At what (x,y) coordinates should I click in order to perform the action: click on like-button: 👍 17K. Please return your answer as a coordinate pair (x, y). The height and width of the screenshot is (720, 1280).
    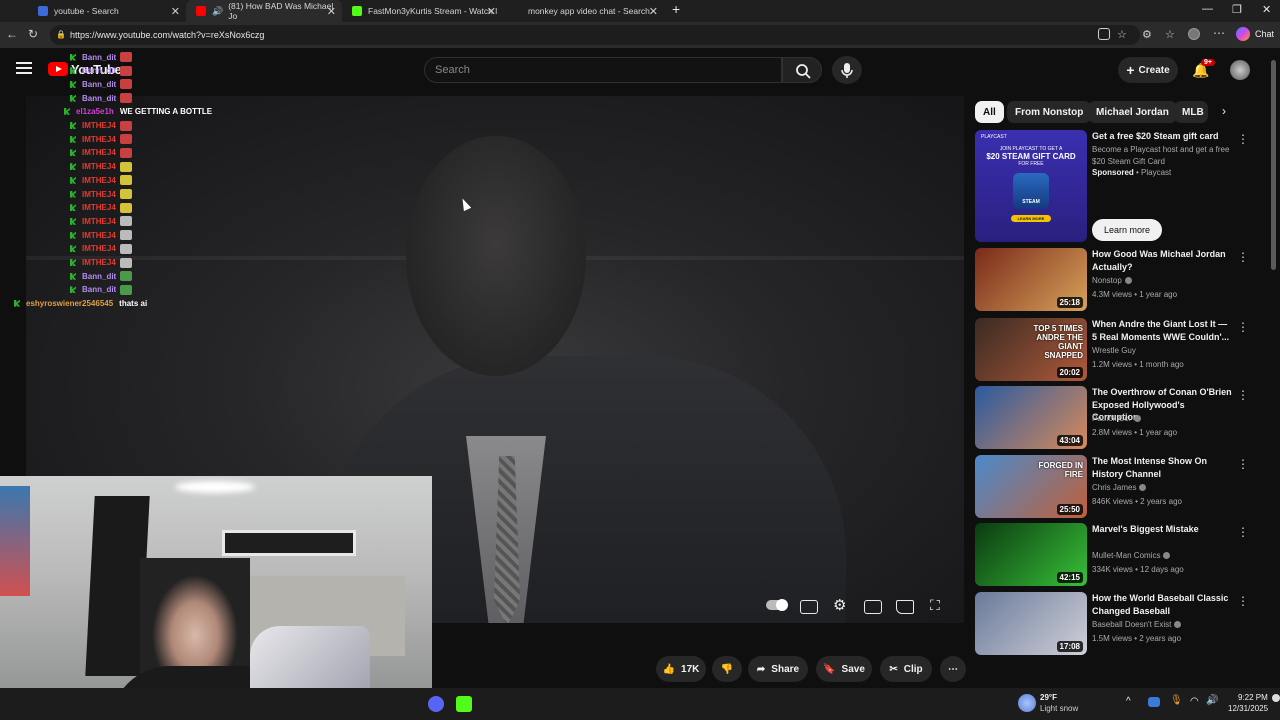
    Looking at the image, I should click on (681, 669).